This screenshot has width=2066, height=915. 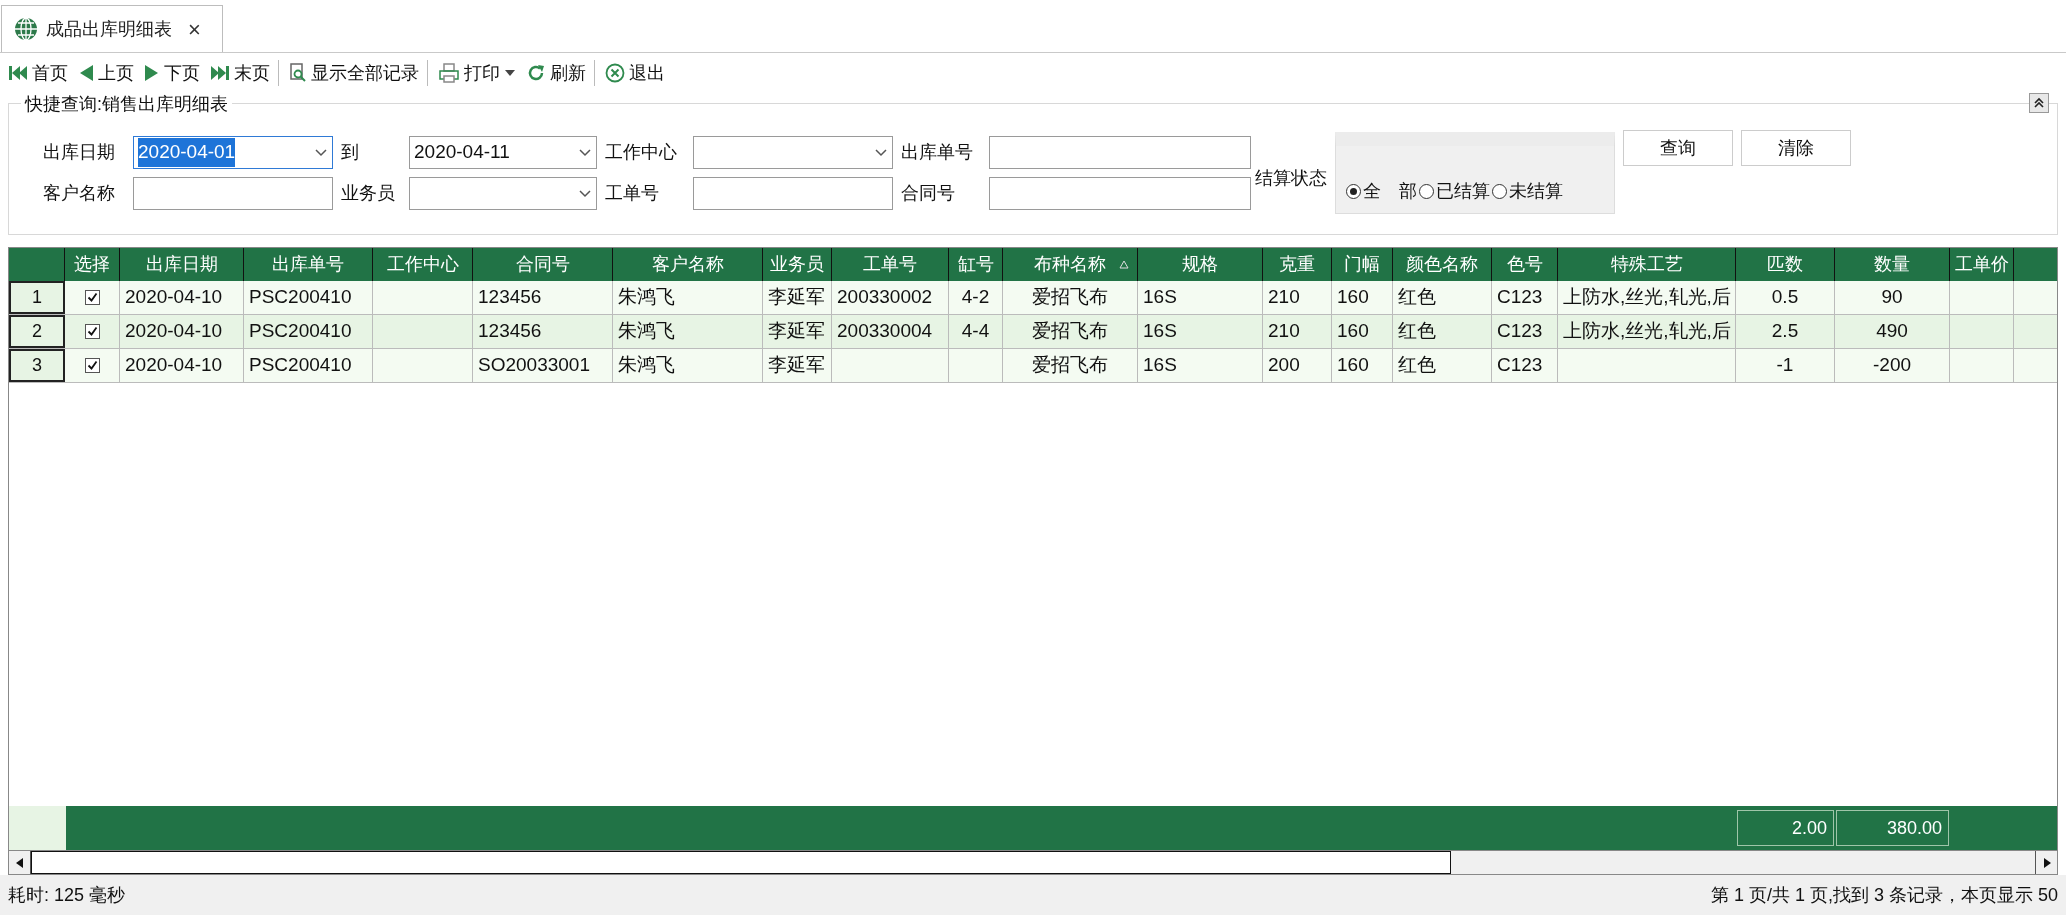 What do you see at coordinates (1785, 365) in the screenshot?
I see `table-cell: -1` at bounding box center [1785, 365].